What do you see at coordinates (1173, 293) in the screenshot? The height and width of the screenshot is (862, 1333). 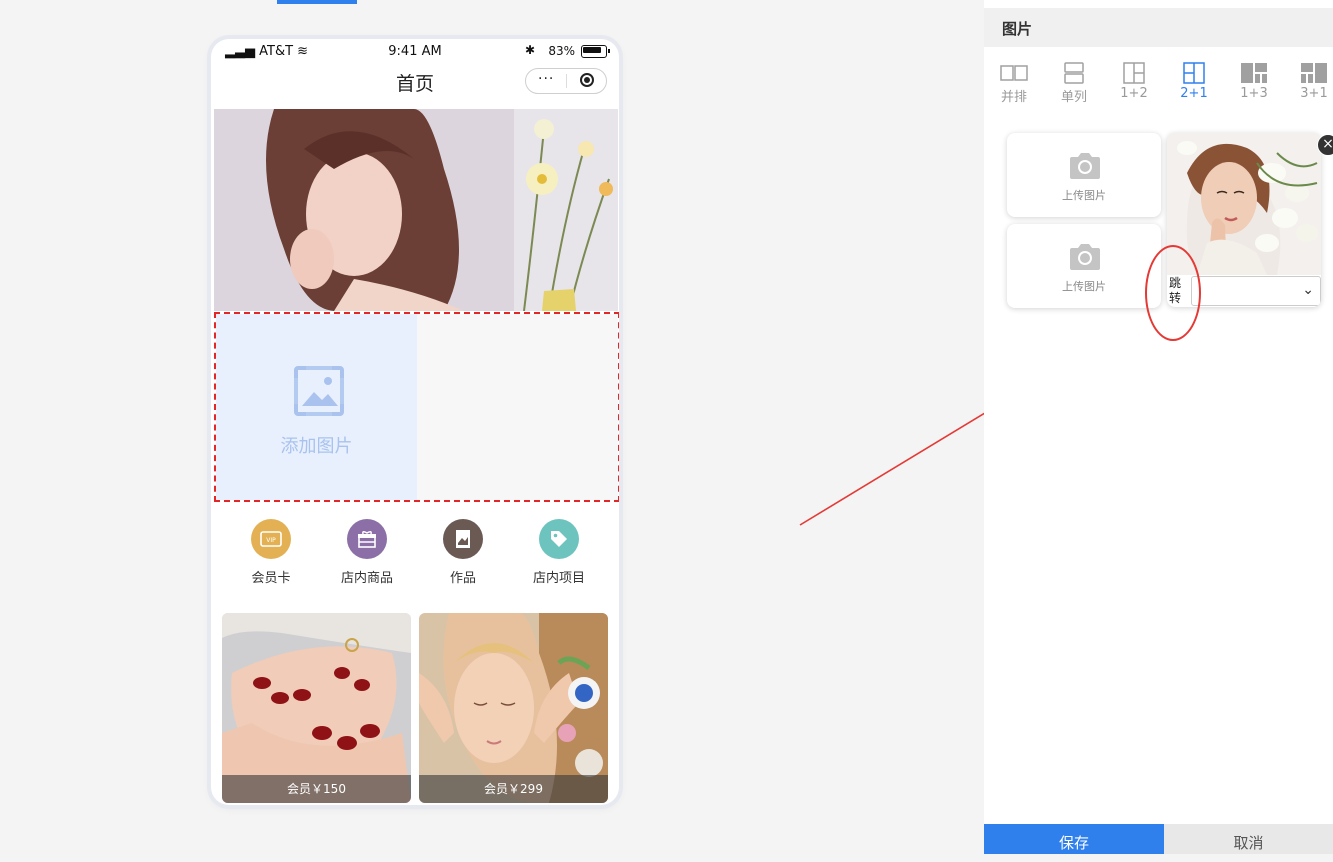 I see `annotation-highlight-ellipse` at bounding box center [1173, 293].